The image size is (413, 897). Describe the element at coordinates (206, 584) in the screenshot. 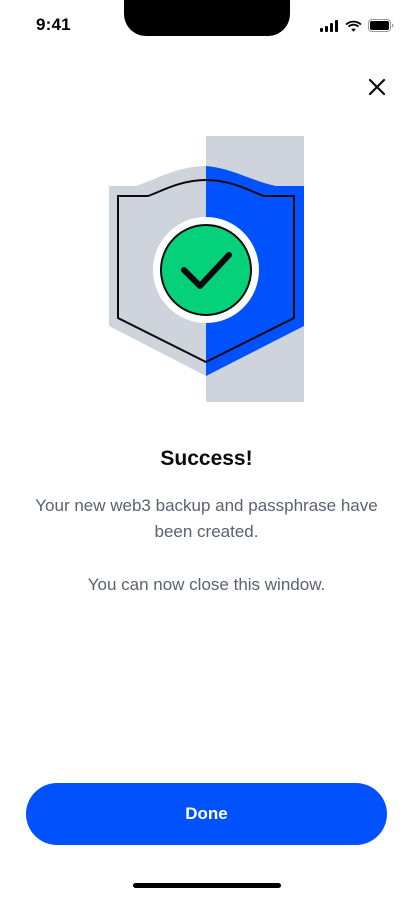

I see `close-window-message: You can now close this window.` at that location.